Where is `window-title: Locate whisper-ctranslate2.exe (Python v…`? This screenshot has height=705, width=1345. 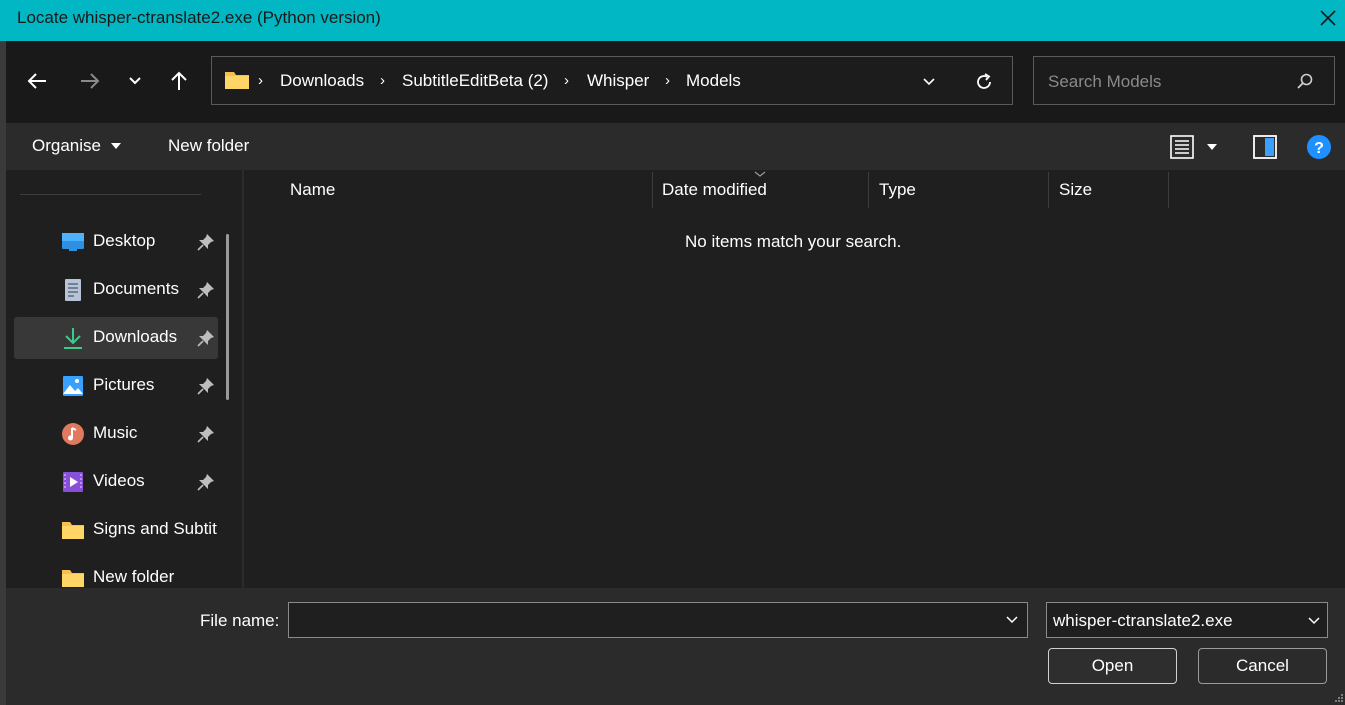 window-title: Locate whisper-ctranslate2.exe (Python v… is located at coordinates (199, 17).